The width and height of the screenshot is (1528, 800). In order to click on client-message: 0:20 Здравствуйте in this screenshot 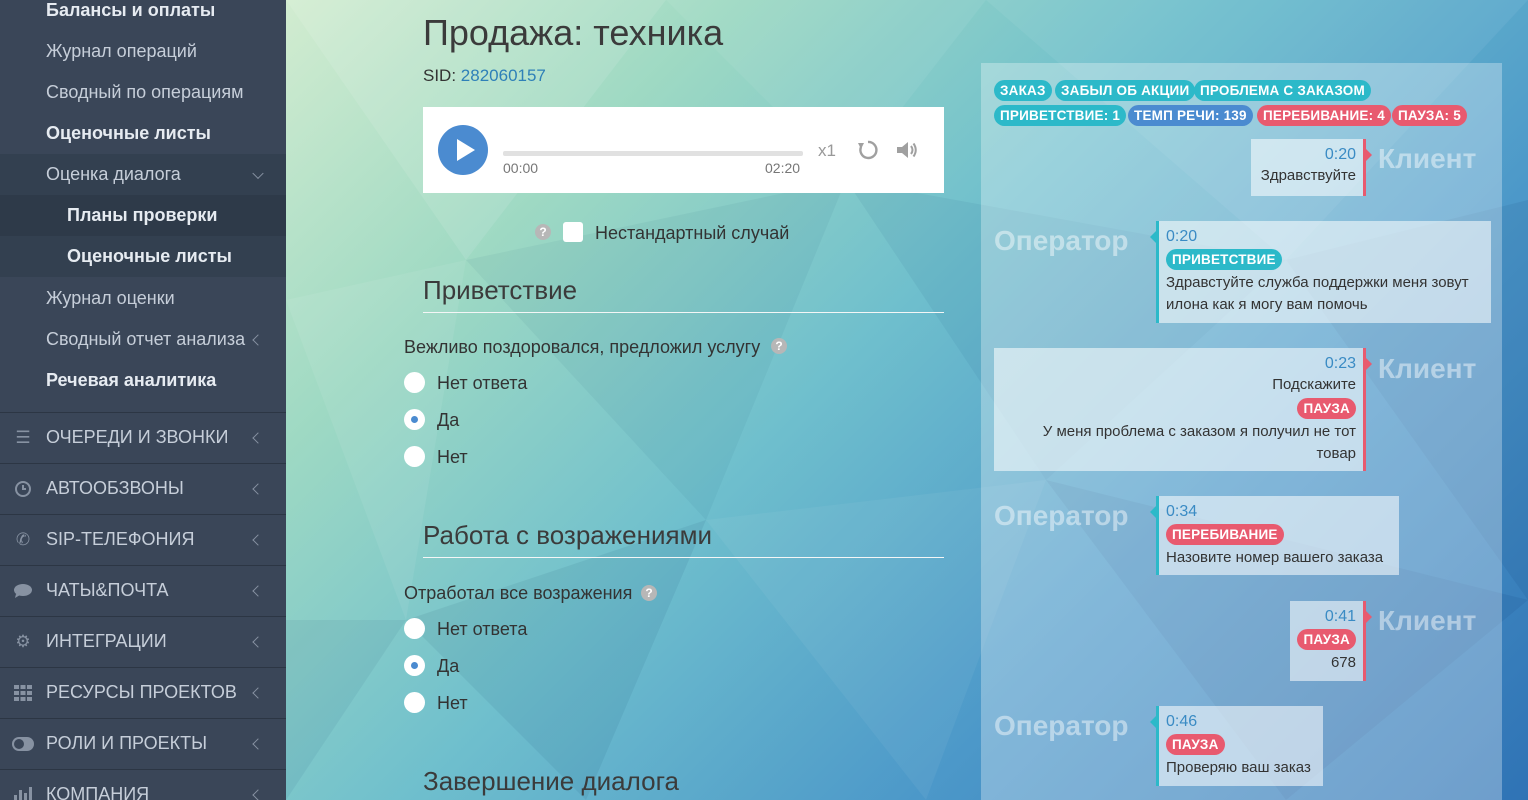, I will do `click(1311, 167)`.